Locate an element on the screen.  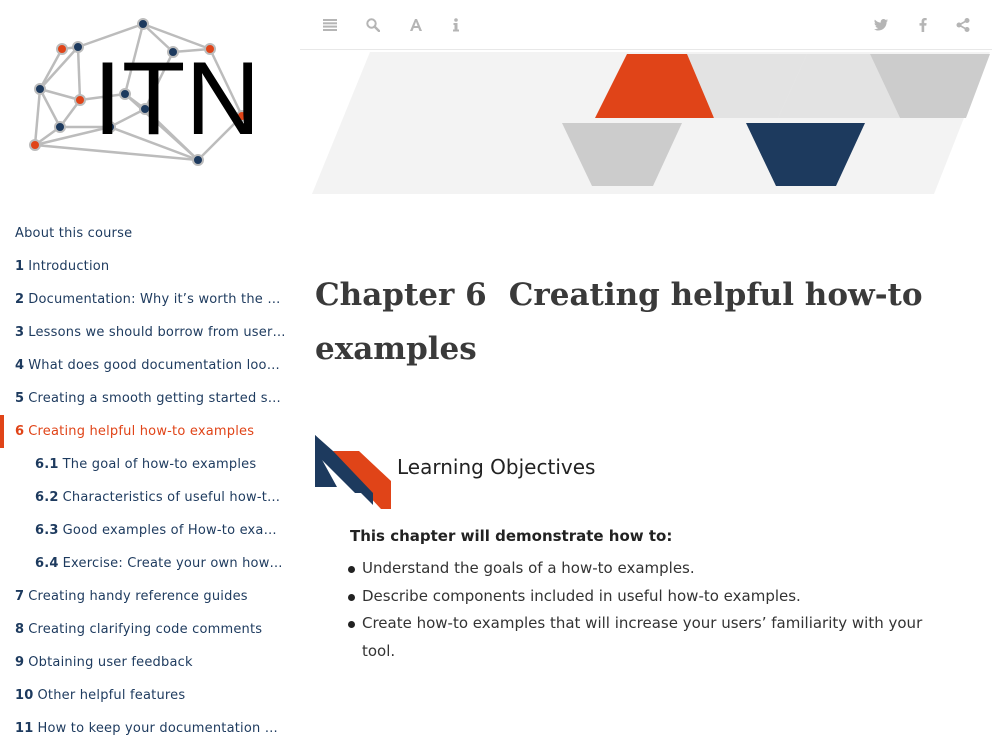
toc-item: 8 Creating clarifying code comments is located at coordinates (150, 629).